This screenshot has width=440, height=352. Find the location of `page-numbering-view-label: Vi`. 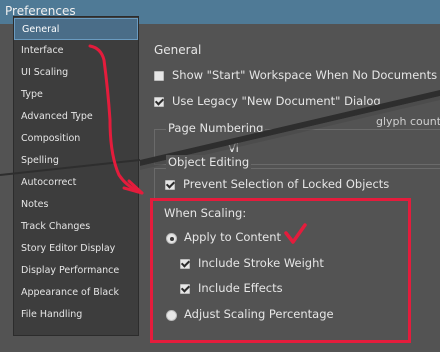

page-numbering-view-label: Vi is located at coordinates (233, 148).